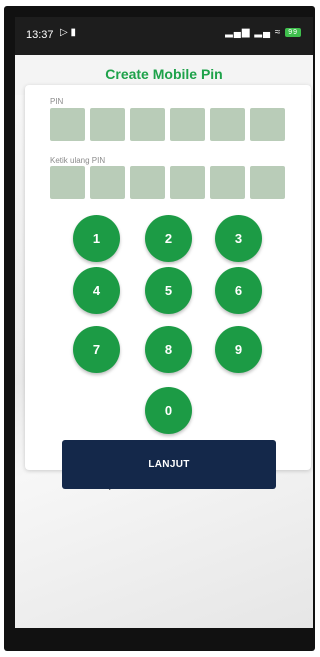 The width and height of the screenshot is (320, 657). What do you see at coordinates (169, 464) in the screenshot?
I see `lanjut-button: LANJUT` at bounding box center [169, 464].